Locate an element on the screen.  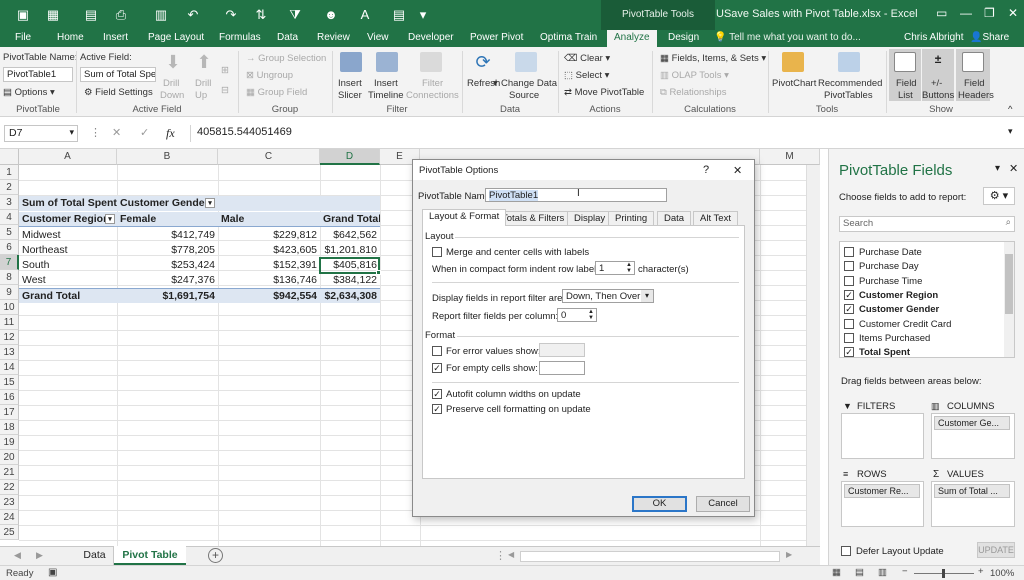
row-header: 19 is located at coordinates (9, 442).